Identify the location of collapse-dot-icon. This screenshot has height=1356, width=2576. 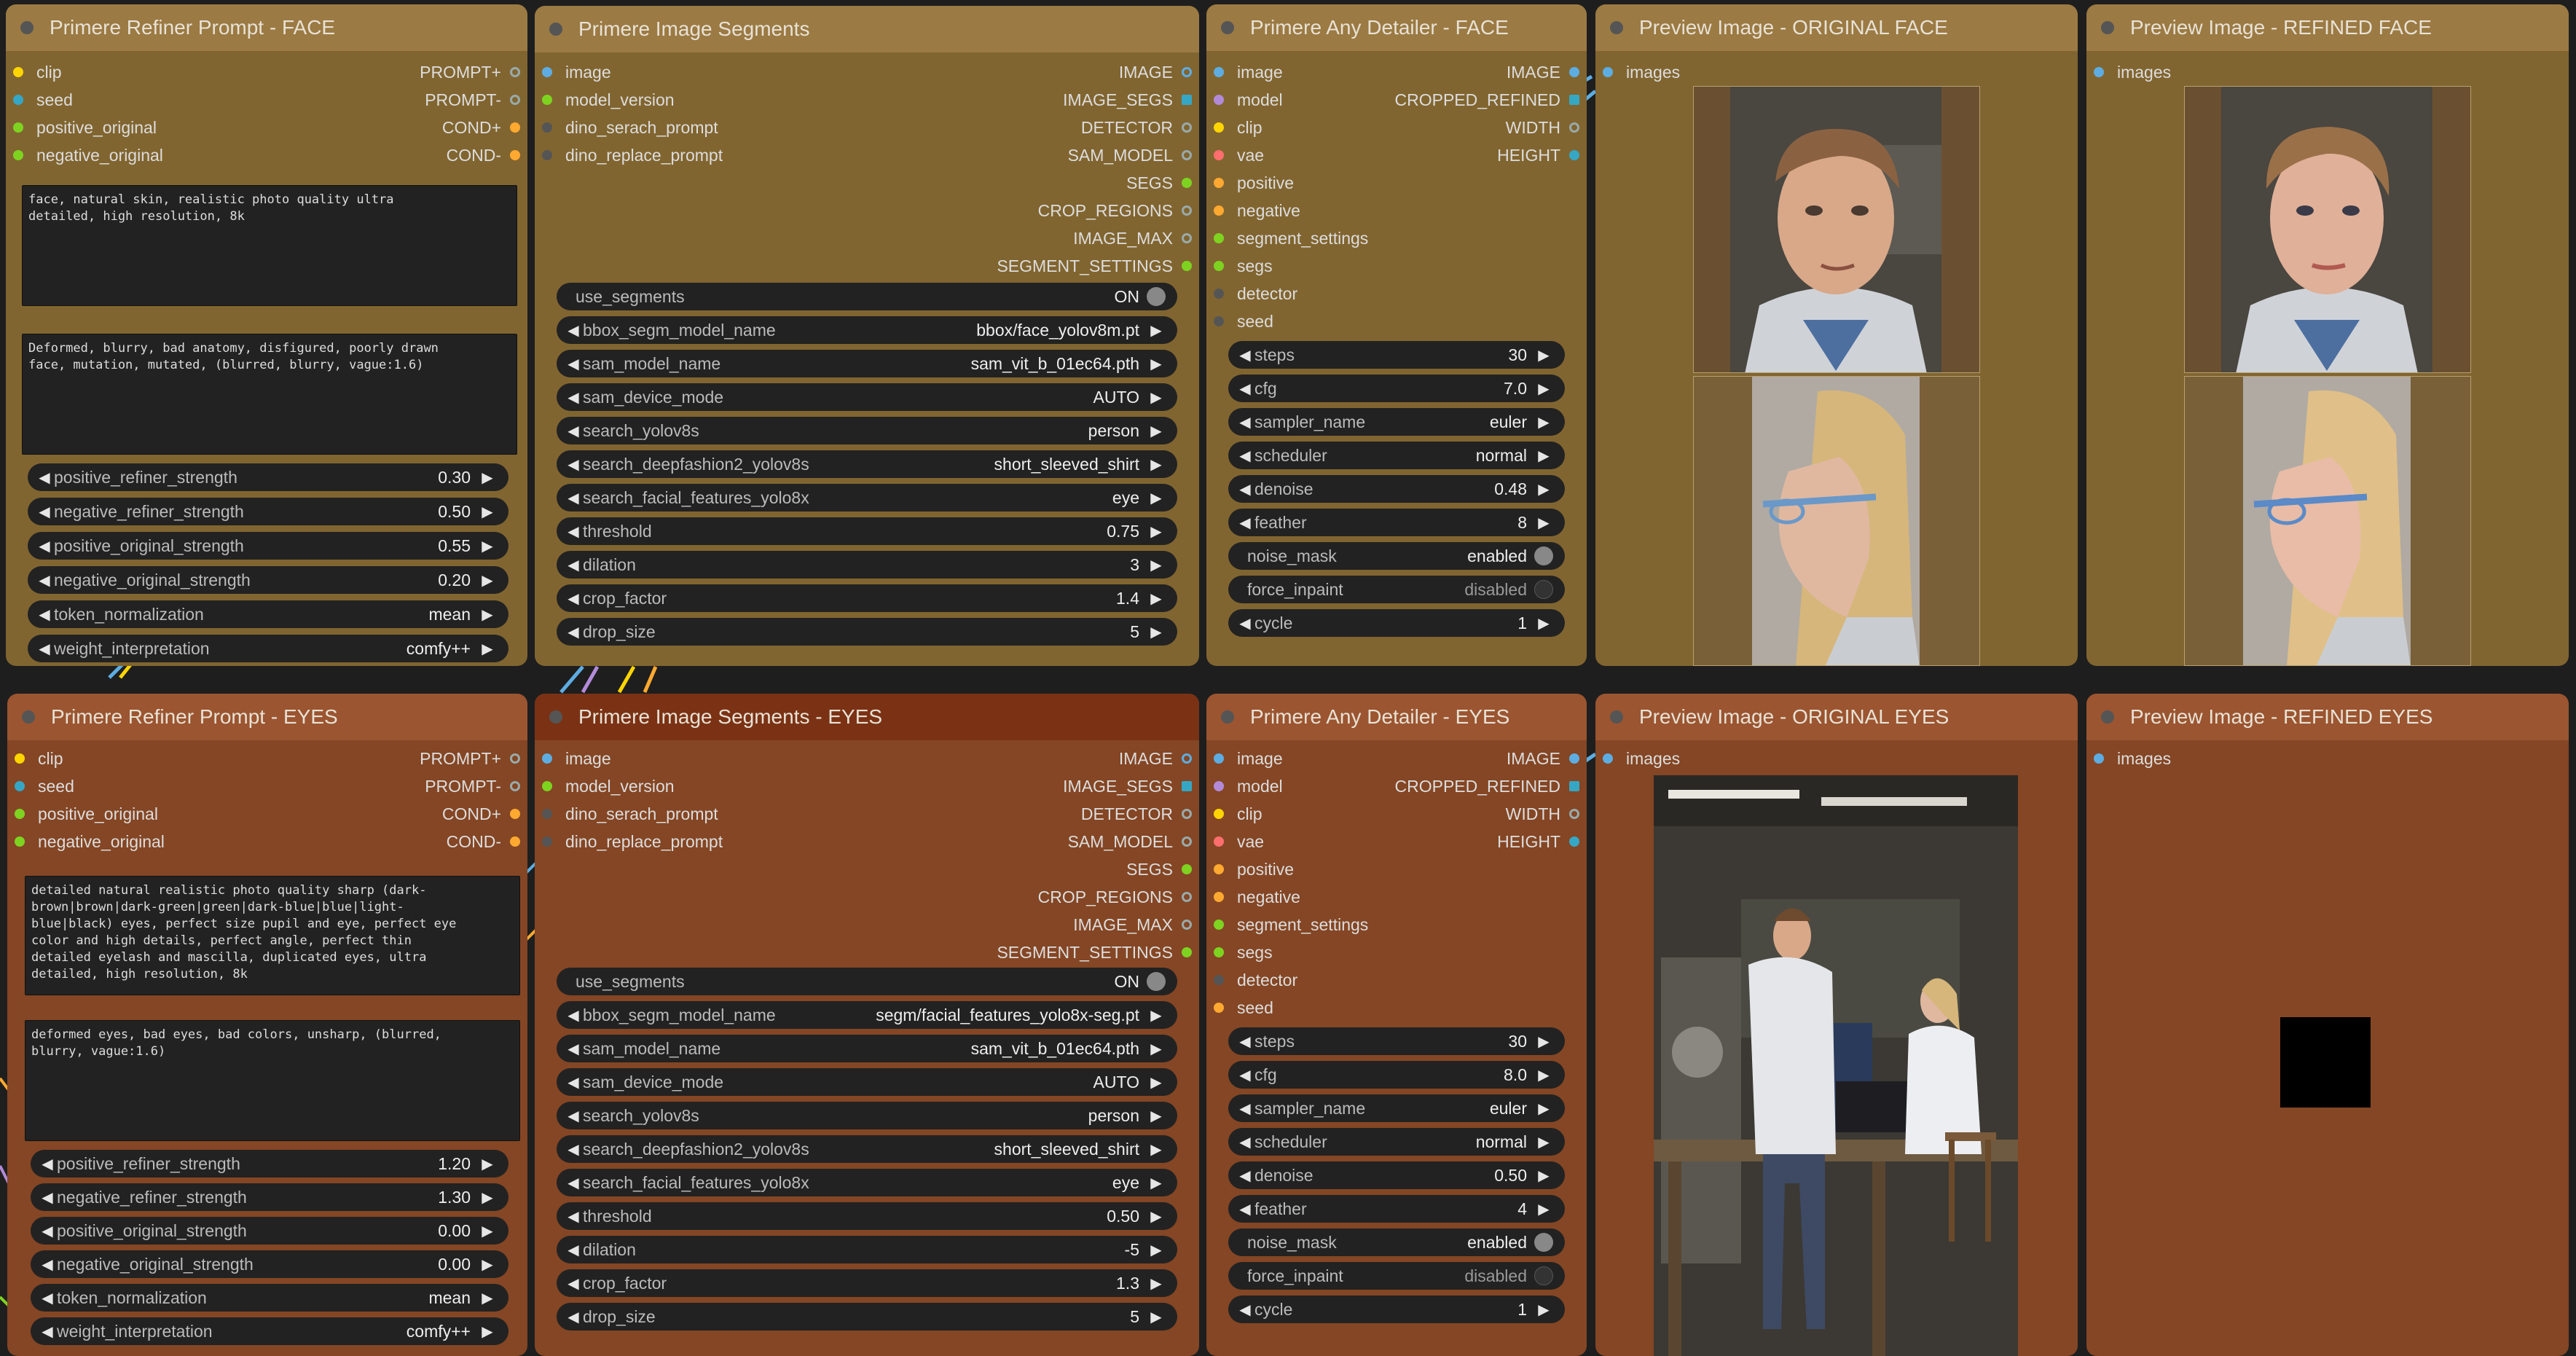
(2107, 717).